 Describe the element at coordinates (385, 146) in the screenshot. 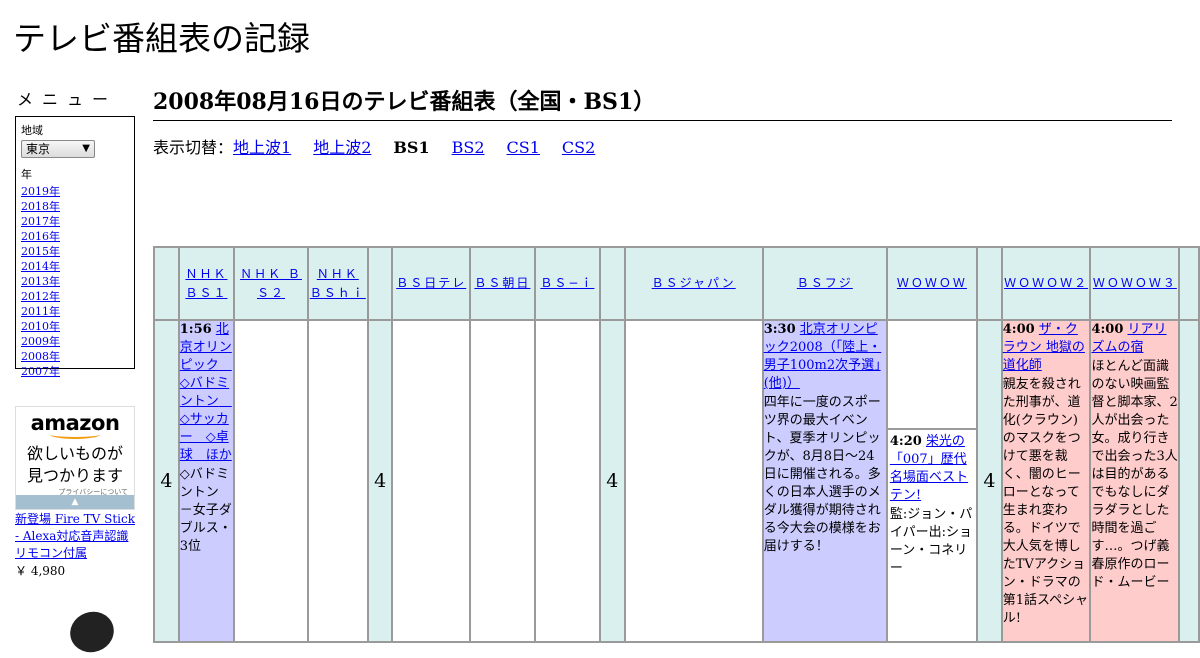

I see `display-switcher: 表示切替：地上波1 地上波2 BS1 BS2 CS1 CS2` at that location.